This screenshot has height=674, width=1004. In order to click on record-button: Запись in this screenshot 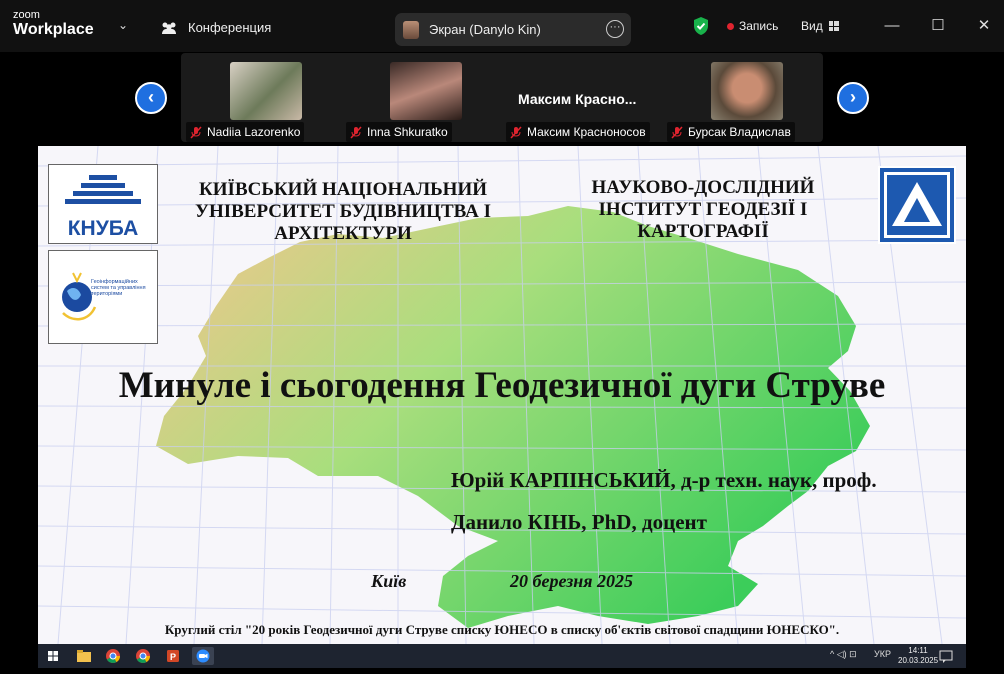, I will do `click(752, 26)`.